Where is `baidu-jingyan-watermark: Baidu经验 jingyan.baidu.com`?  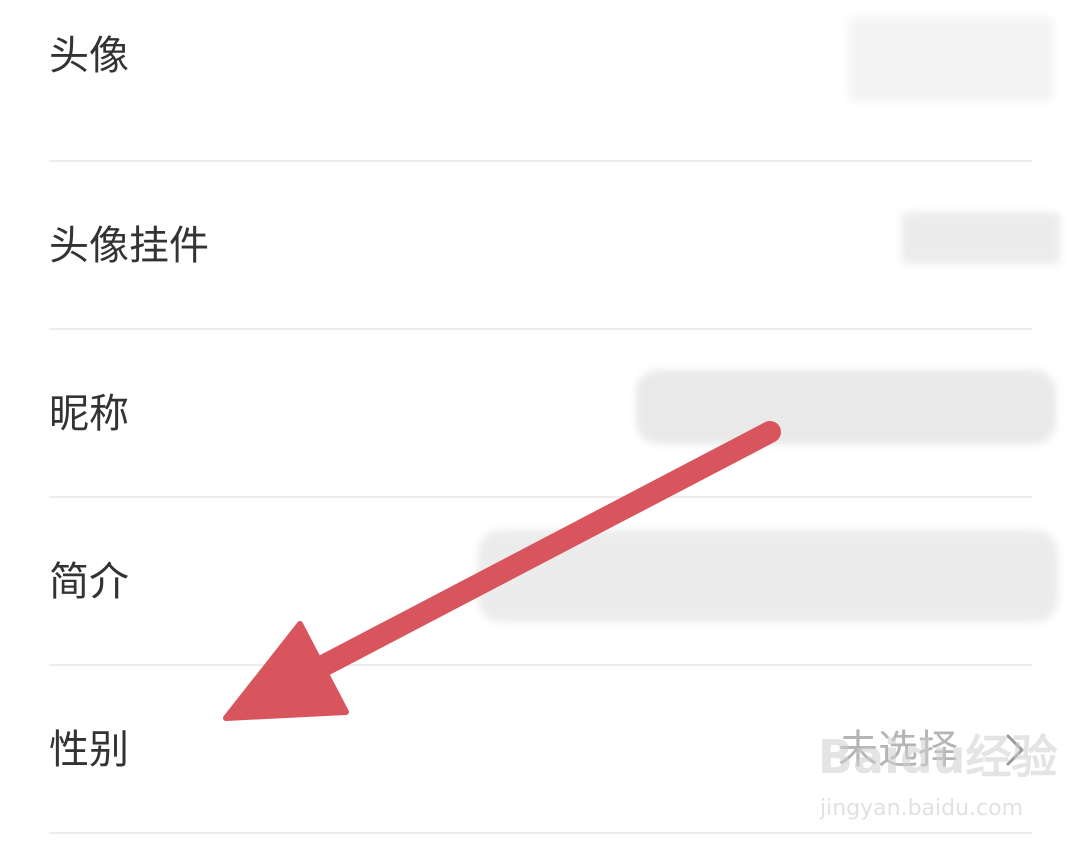 baidu-jingyan-watermark: Baidu经验 jingyan.baidu.com is located at coordinates (938, 784).